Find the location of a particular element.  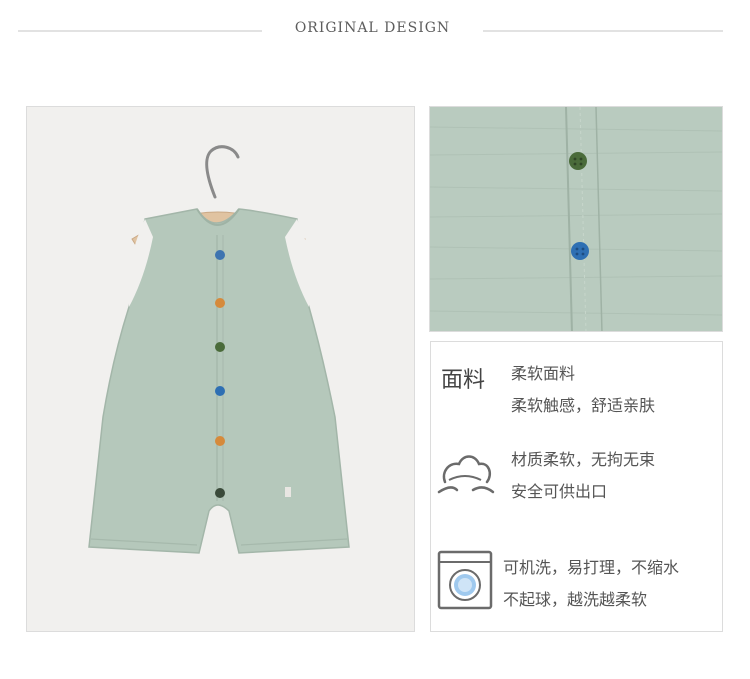

wash-line-2: 不起球，越洗越柔软 is located at coordinates (575, 599).